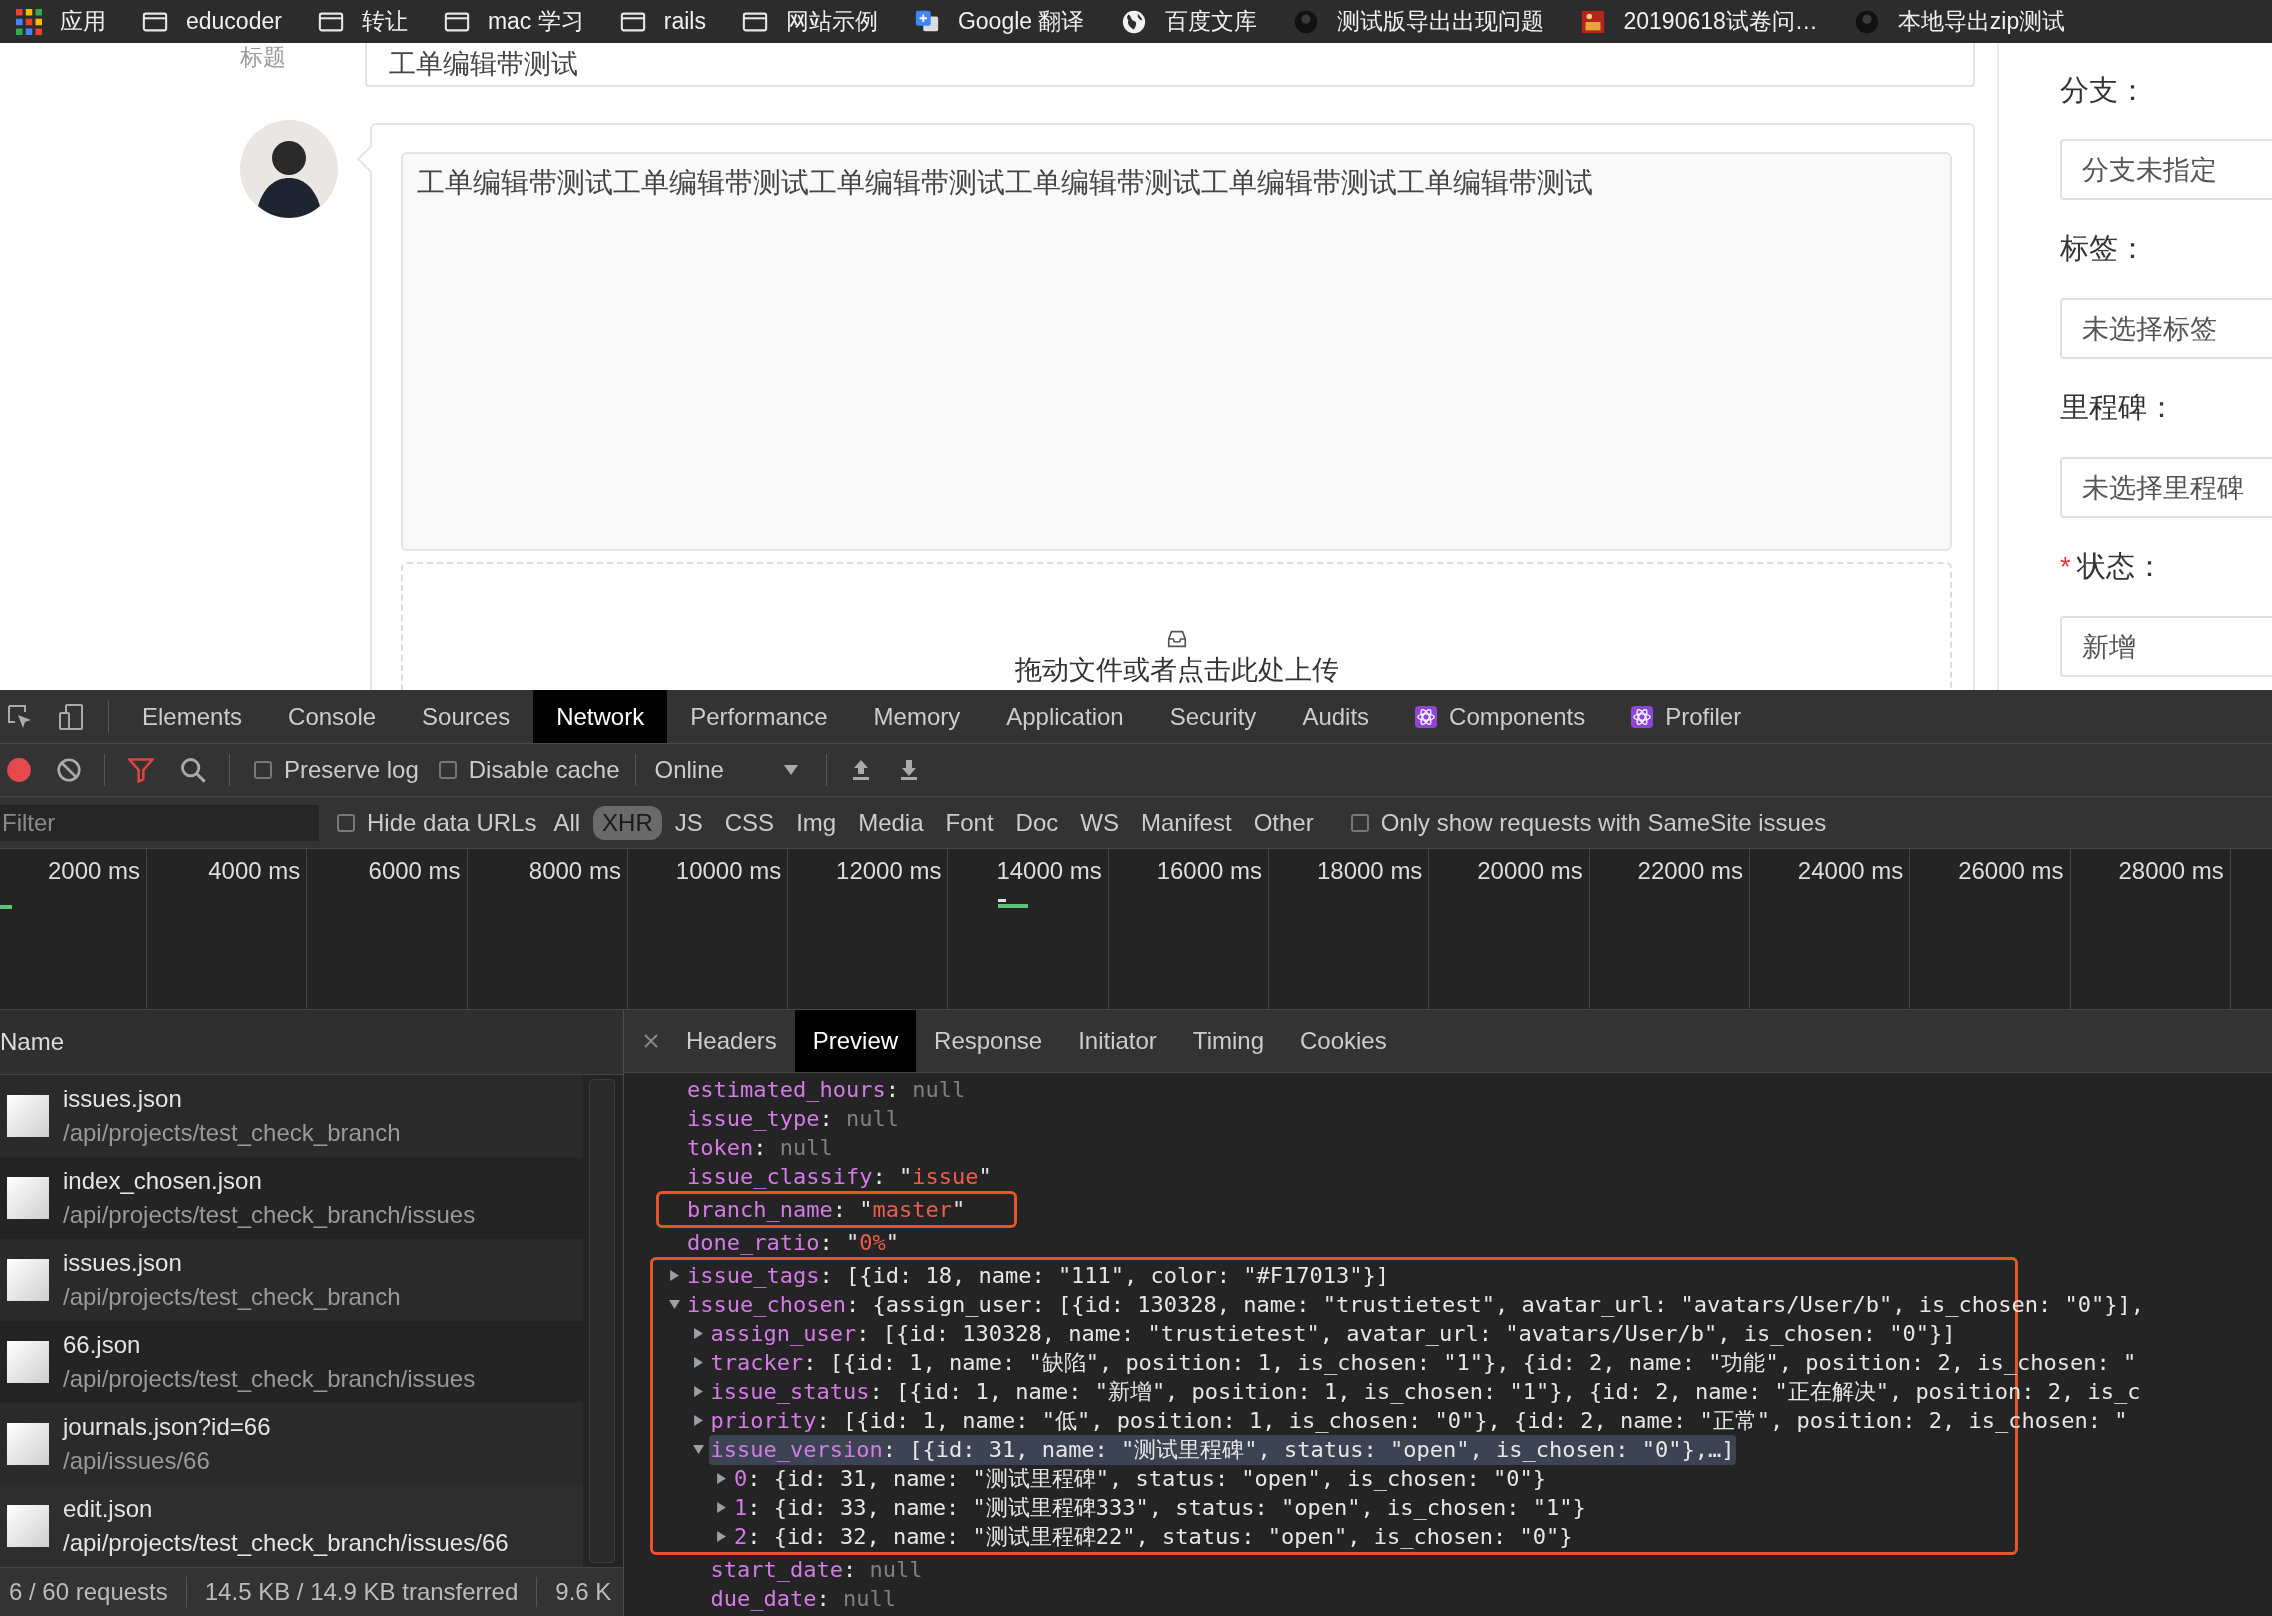 This screenshot has height=1616, width=2272. What do you see at coordinates (793, 1118) in the screenshot?
I see `property-line: issue_type: null` at bounding box center [793, 1118].